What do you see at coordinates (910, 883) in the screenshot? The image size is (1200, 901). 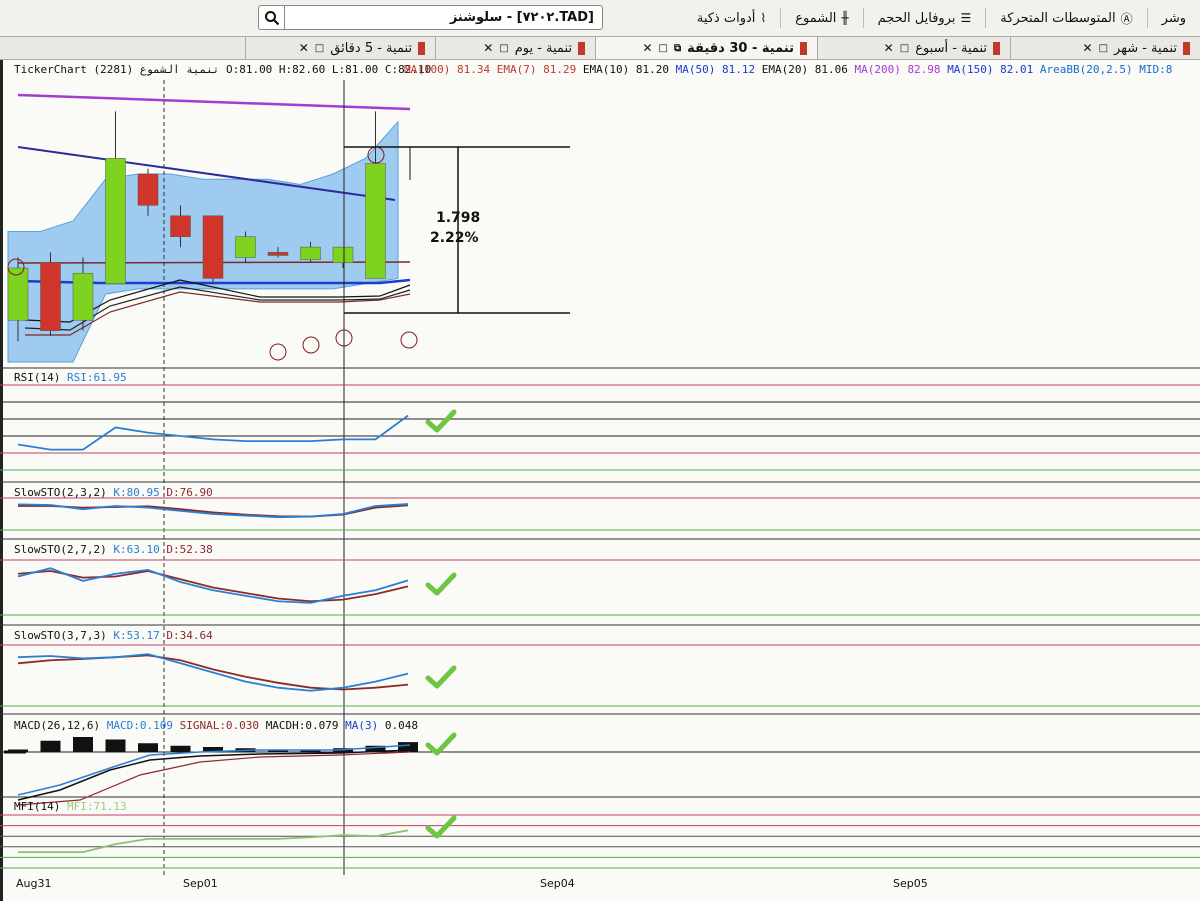 I see `date-label: Sep05` at bounding box center [910, 883].